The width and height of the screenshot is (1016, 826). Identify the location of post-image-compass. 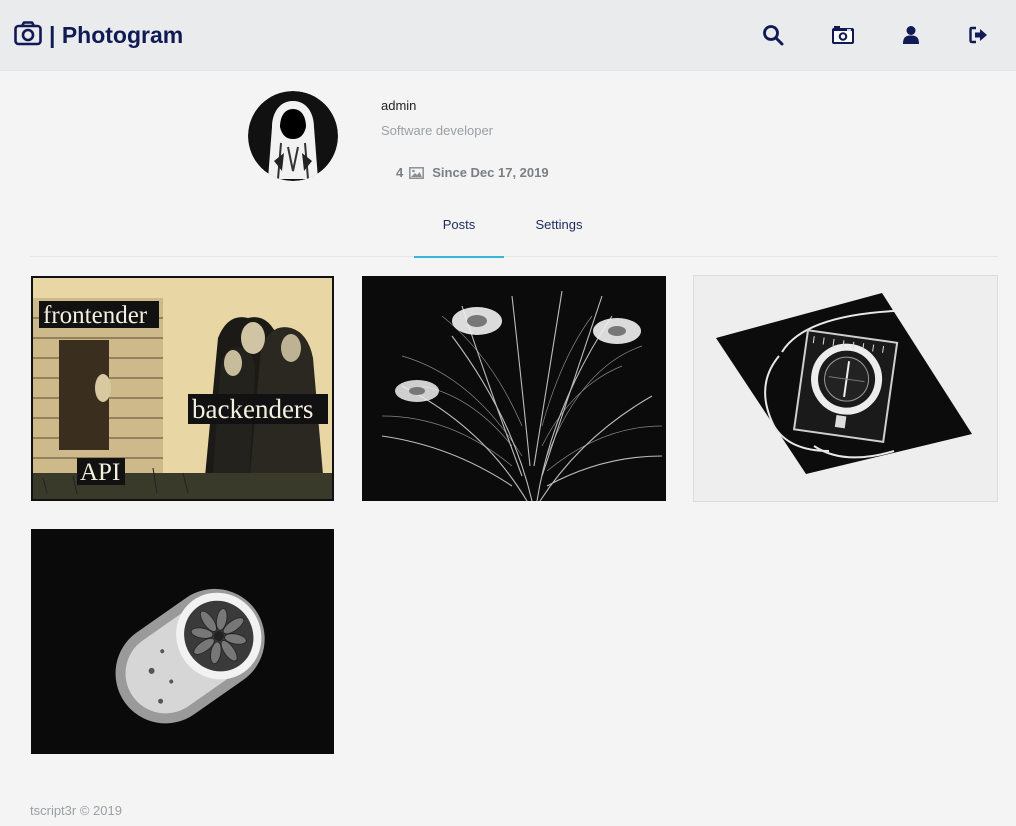
(845, 388).